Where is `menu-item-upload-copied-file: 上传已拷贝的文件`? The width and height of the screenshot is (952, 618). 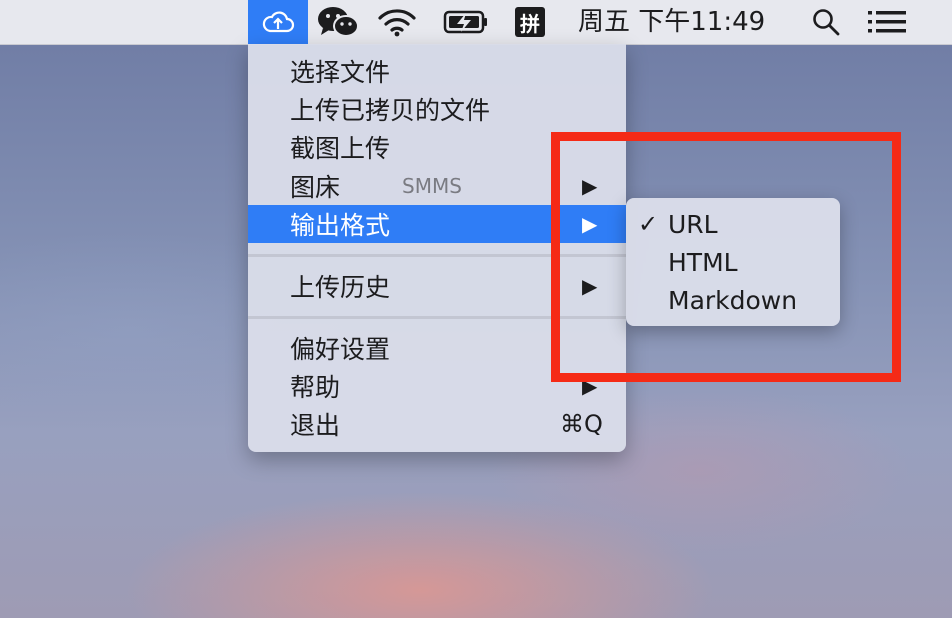 menu-item-upload-copied-file: 上传已拷贝的文件 is located at coordinates (437, 109).